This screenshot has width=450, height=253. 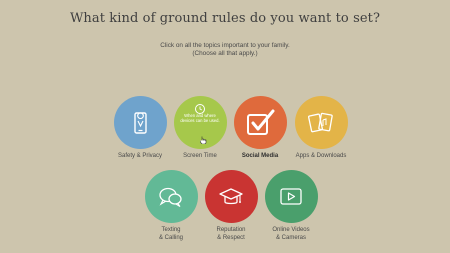 I want to click on hand-cursor-icon, so click(x=202, y=140).